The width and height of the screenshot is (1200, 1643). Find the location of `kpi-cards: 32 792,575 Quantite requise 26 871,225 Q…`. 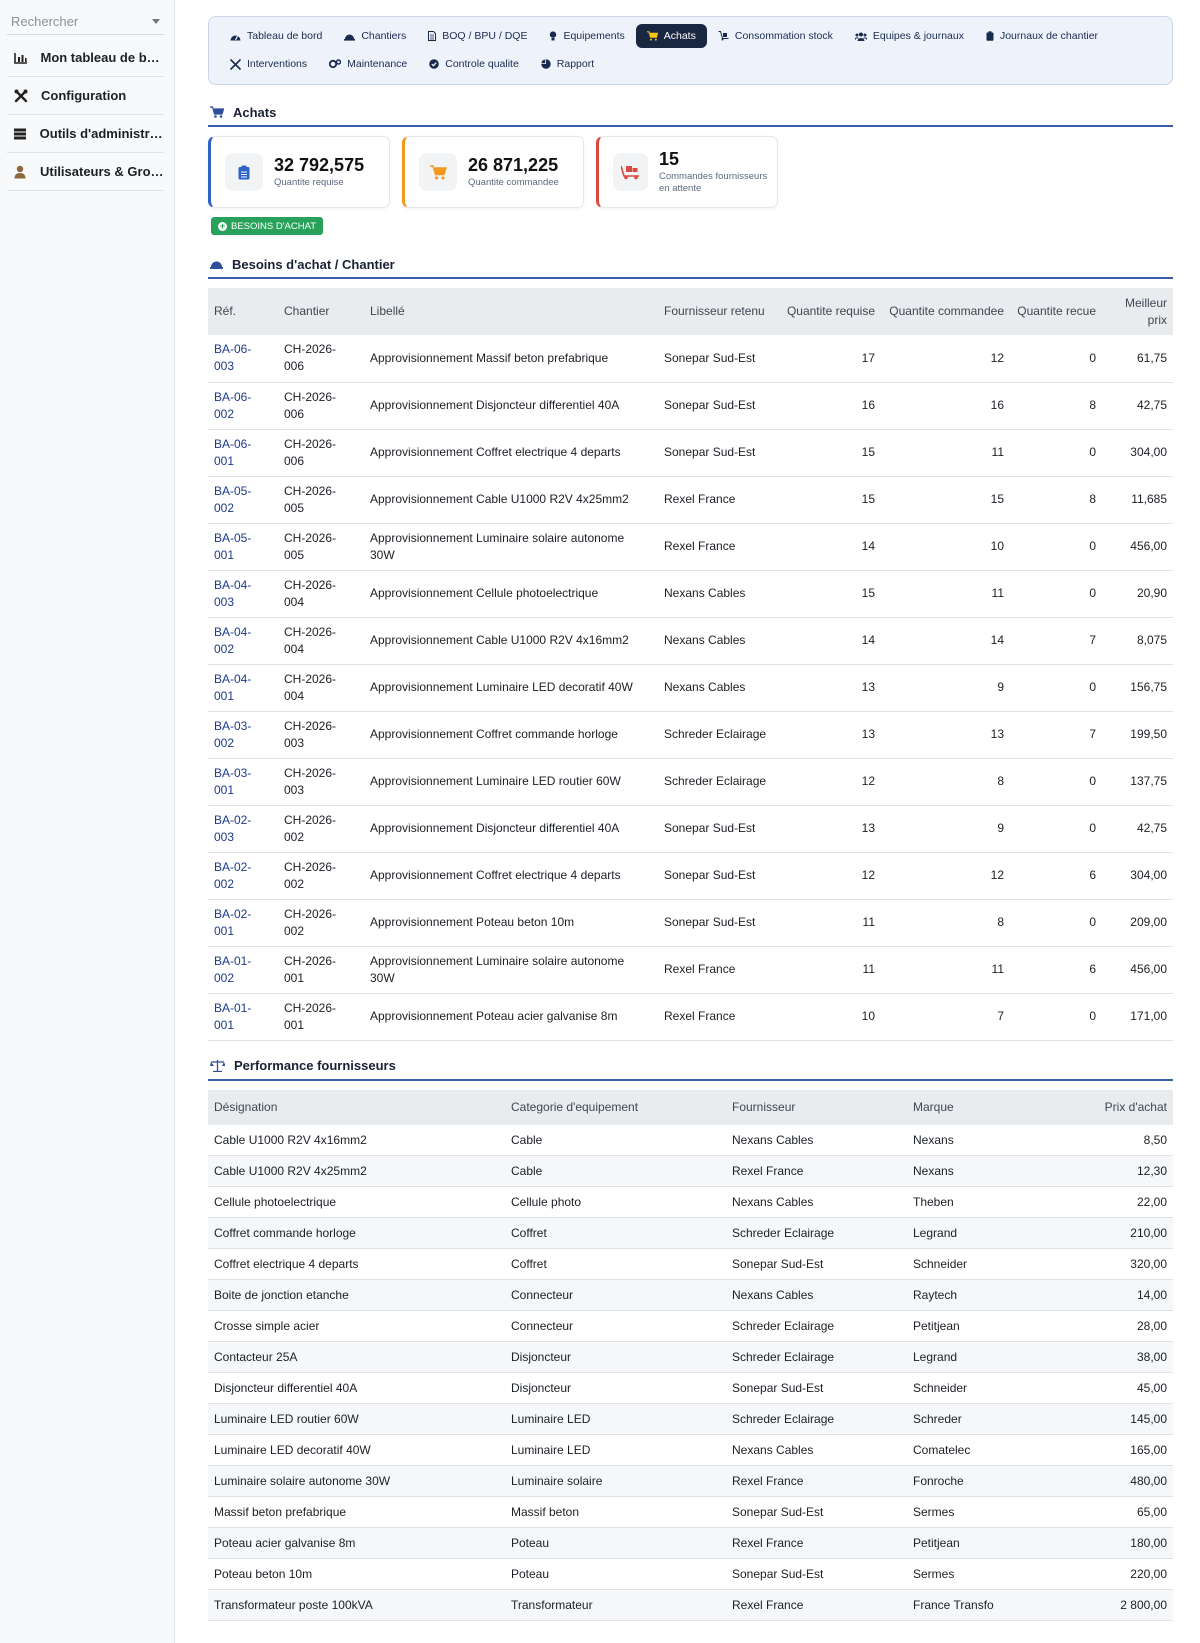

kpi-cards: 32 792,575 Quantite requise 26 871,225 Q… is located at coordinates (690, 172).